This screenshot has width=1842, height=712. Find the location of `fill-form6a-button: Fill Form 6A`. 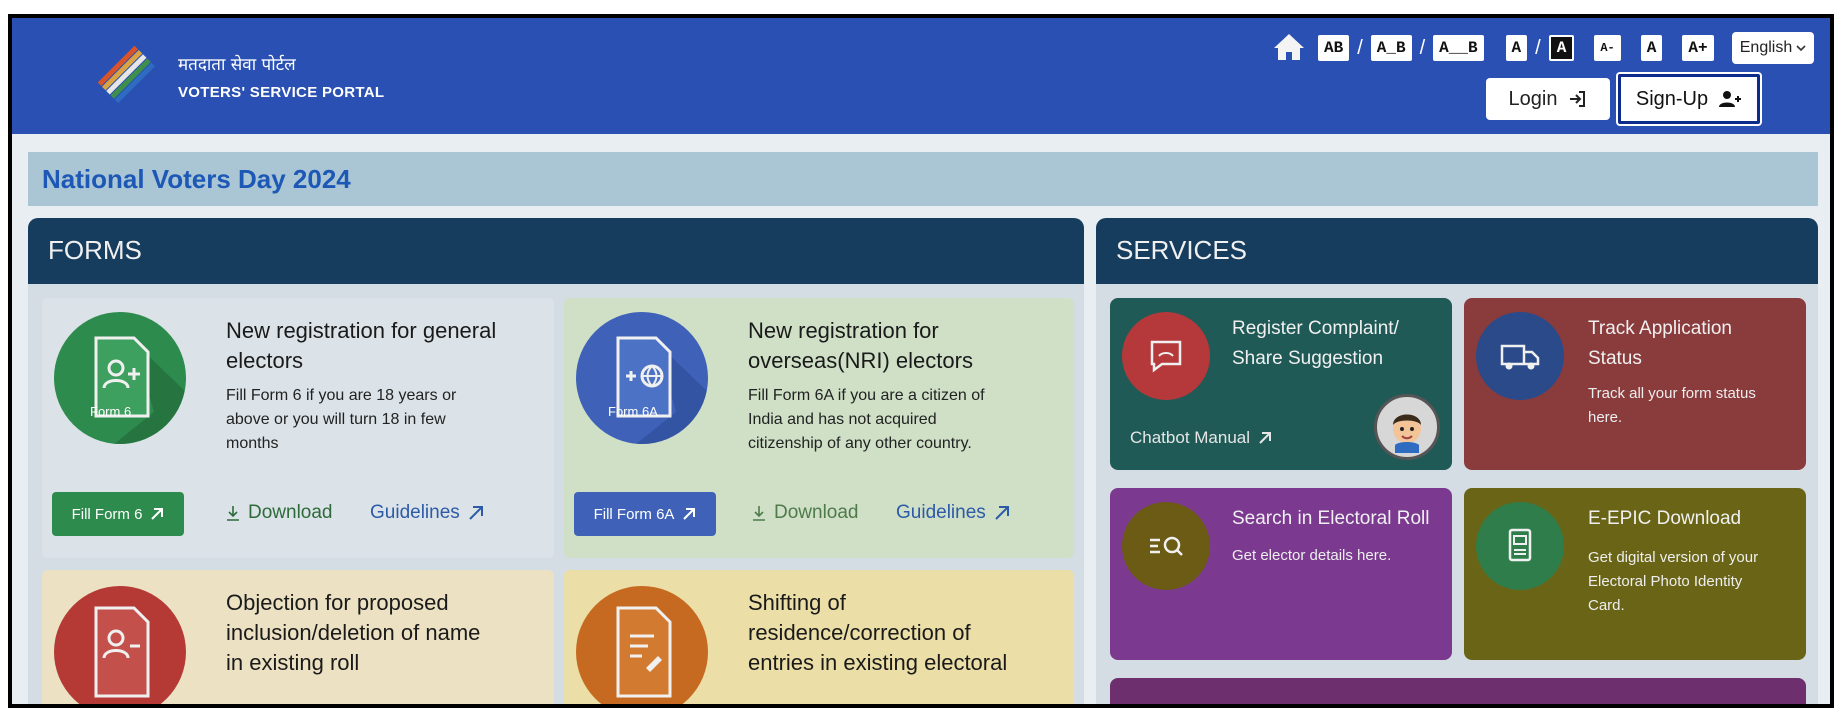

fill-form6a-button: Fill Form 6A is located at coordinates (645, 514).